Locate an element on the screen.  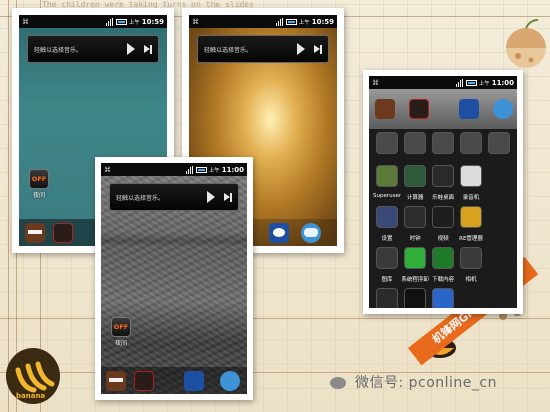
uninstaller-icon is located at coordinates (415, 258).